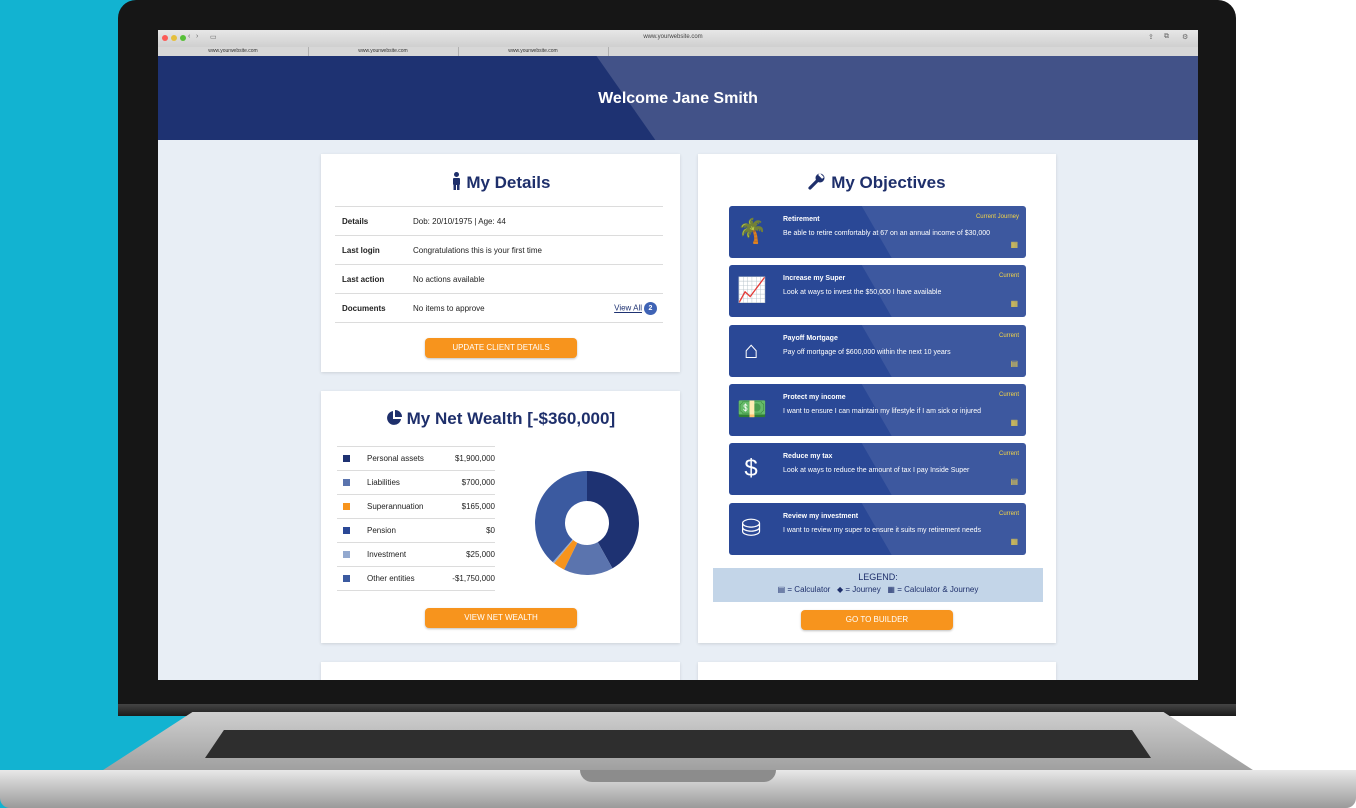 The height and width of the screenshot is (808, 1356). What do you see at coordinates (499, 308) in the screenshot?
I see `documents-row: Documents No items to approve View All 2` at bounding box center [499, 308].